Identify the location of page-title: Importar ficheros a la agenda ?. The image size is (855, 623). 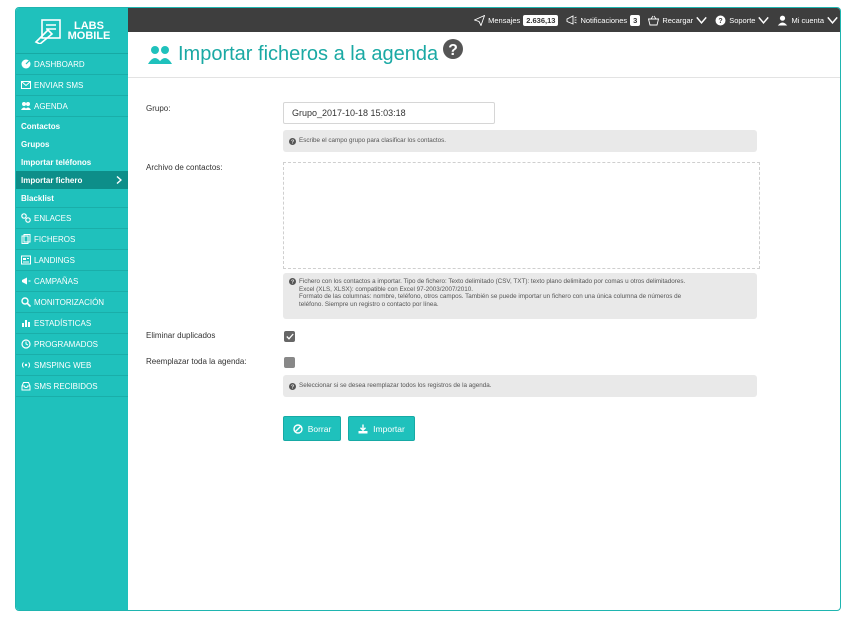
(306, 52).